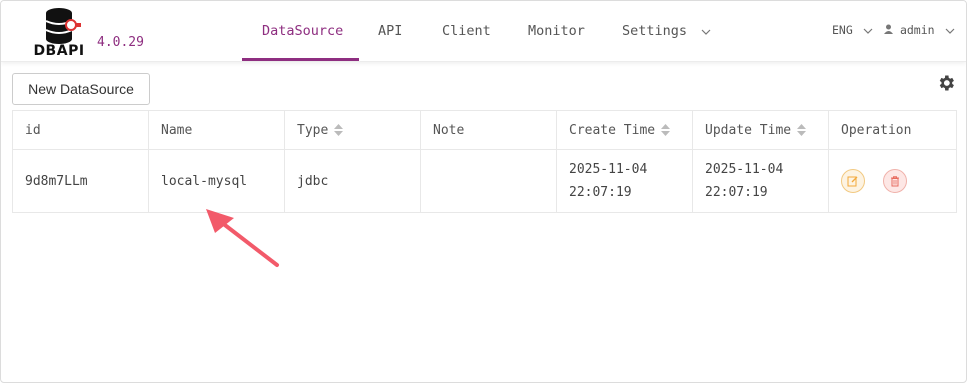 This screenshot has width=967, height=383. I want to click on logo: DBAPI, so click(61, 33).